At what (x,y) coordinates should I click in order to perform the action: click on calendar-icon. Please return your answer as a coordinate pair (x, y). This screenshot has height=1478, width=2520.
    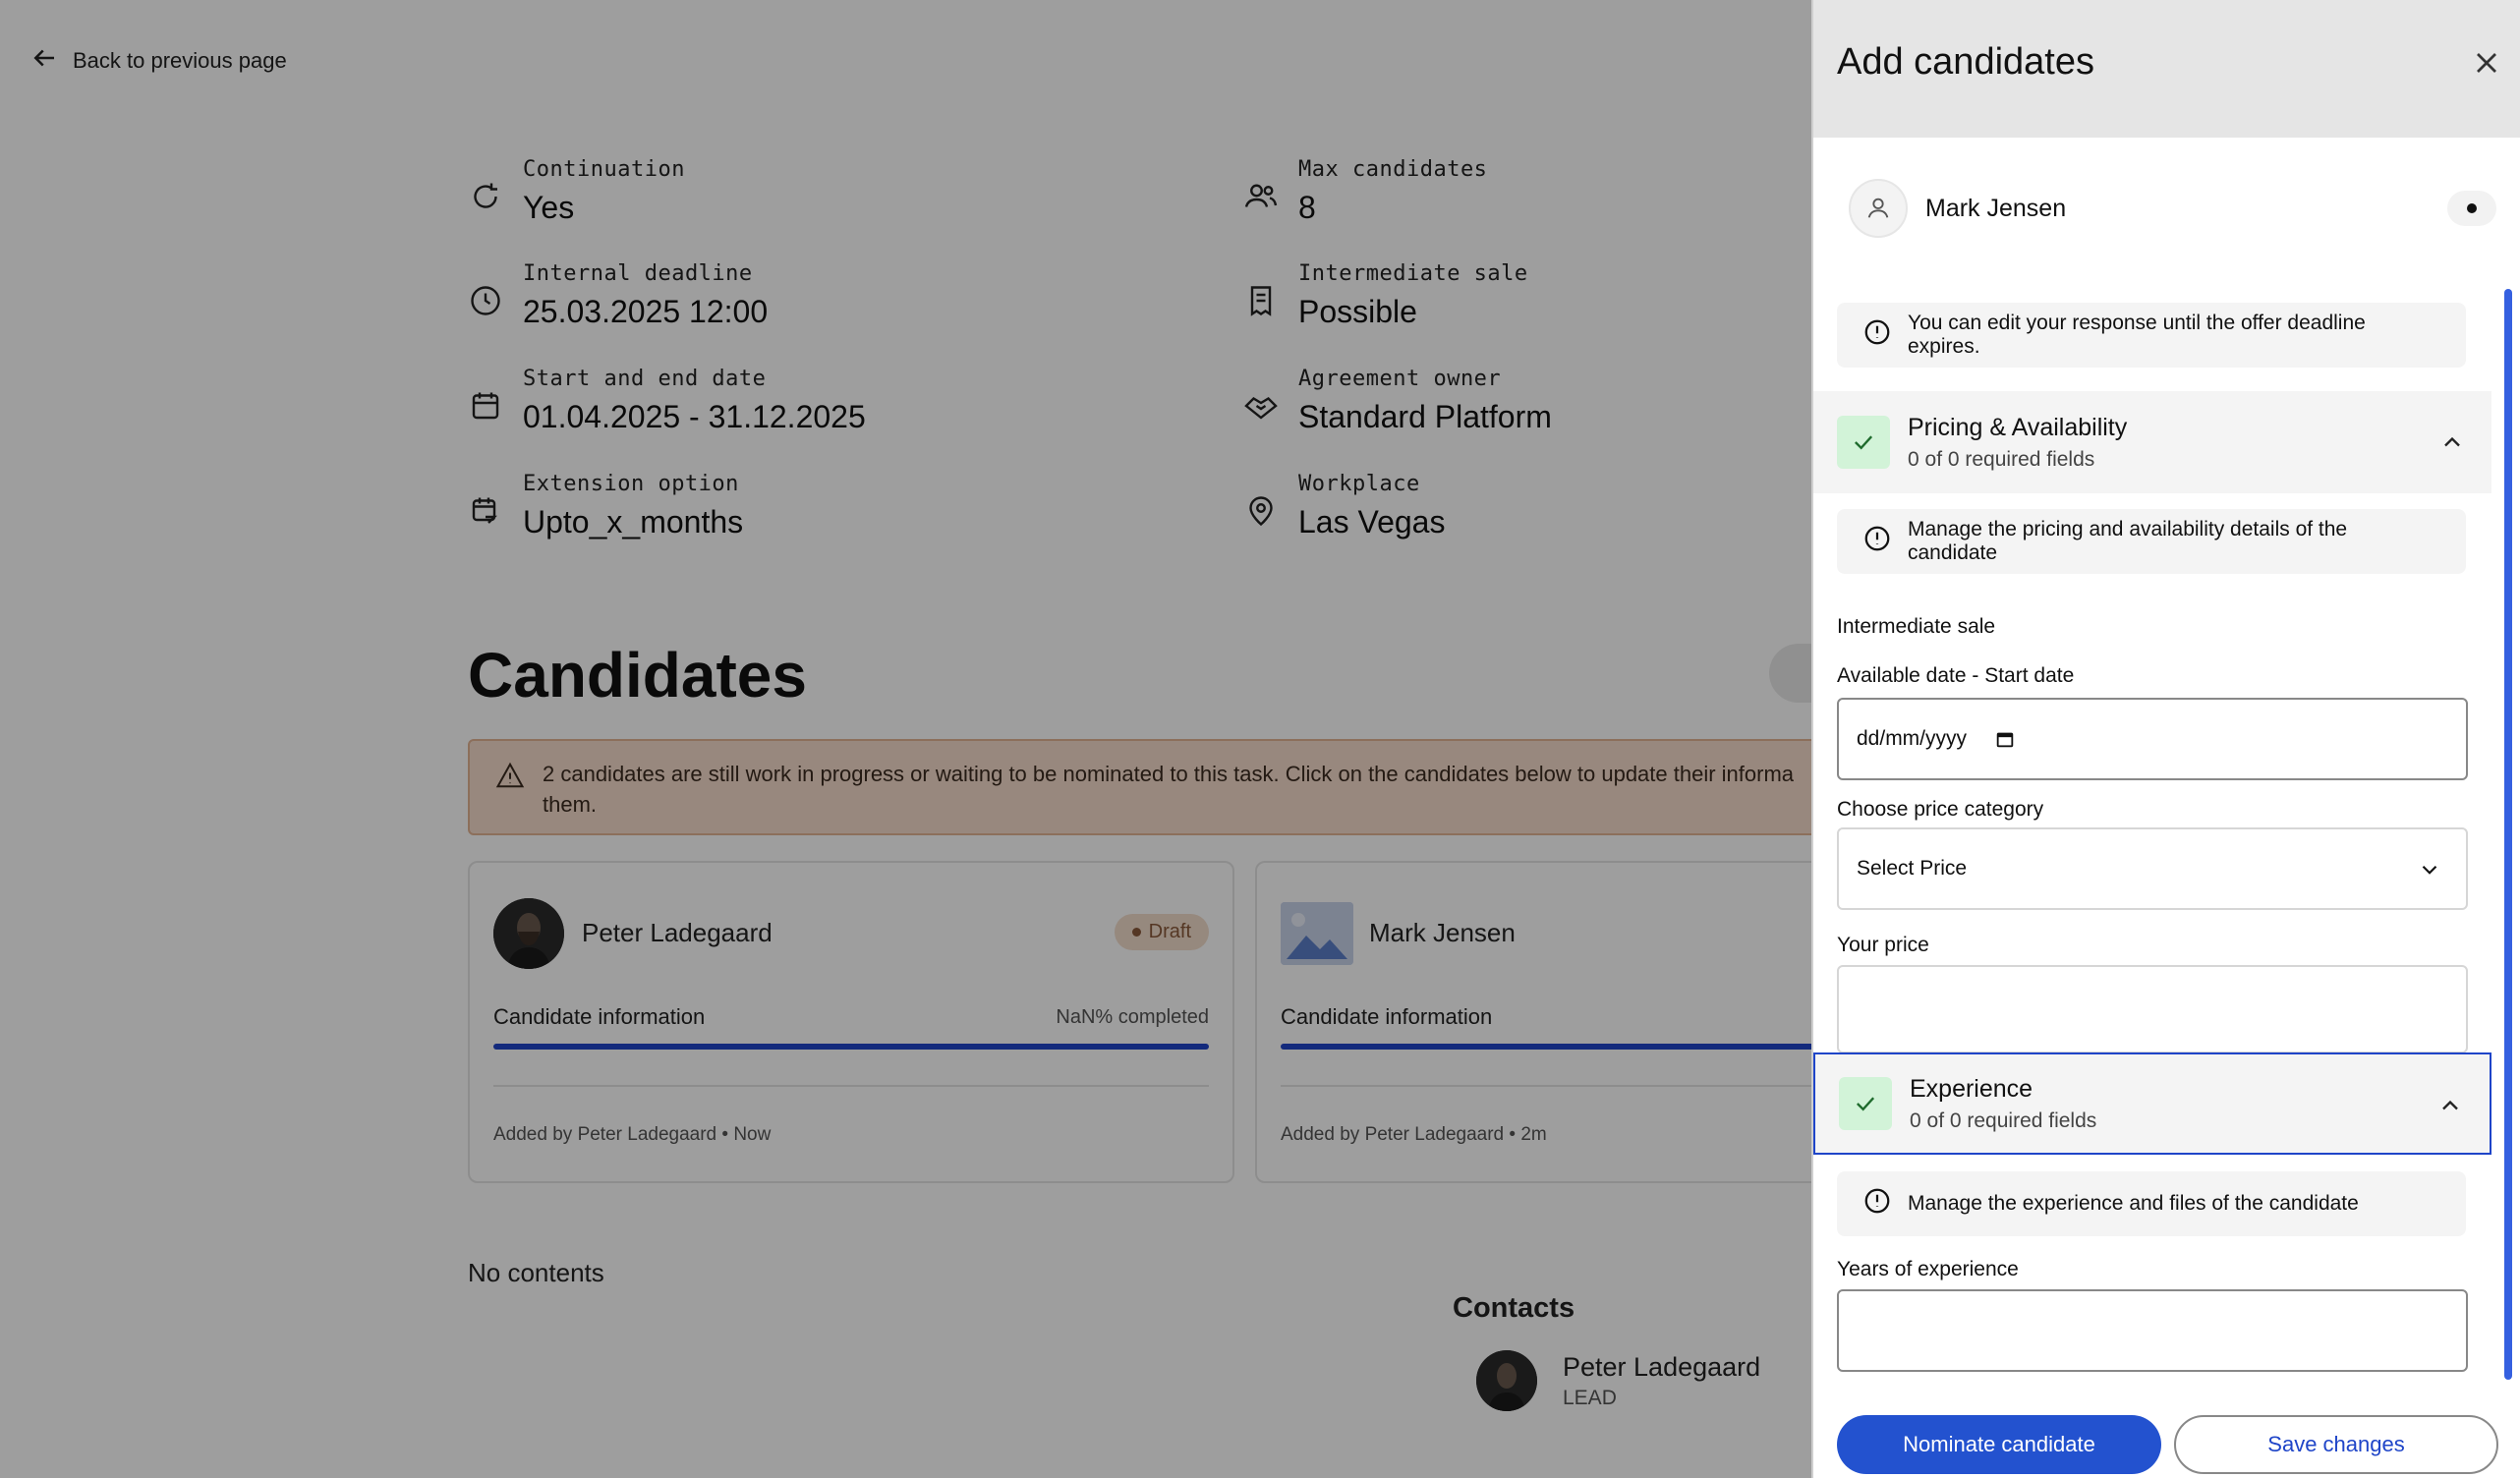
    Looking at the image, I should click on (2005, 739).